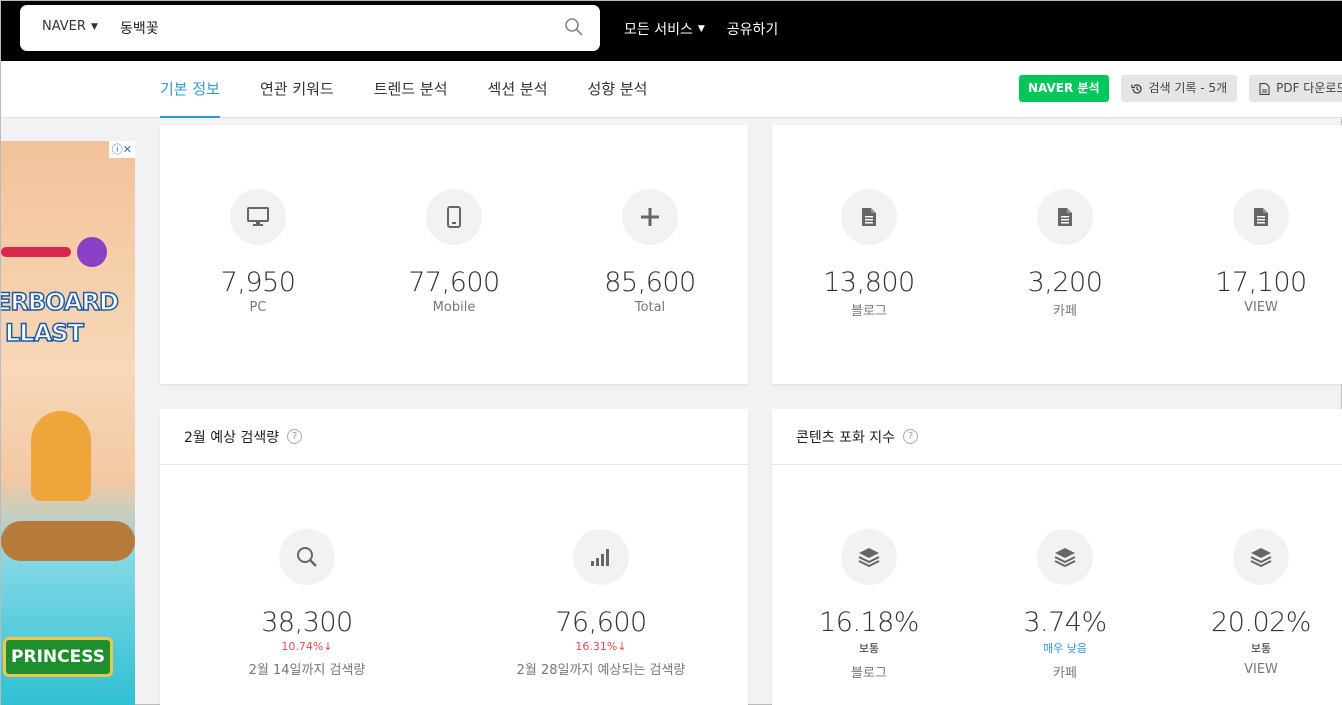 Image resolution: width=1342 pixels, height=705 pixels. I want to click on search-history-label: 검색 기록 - 5개, so click(1188, 88).